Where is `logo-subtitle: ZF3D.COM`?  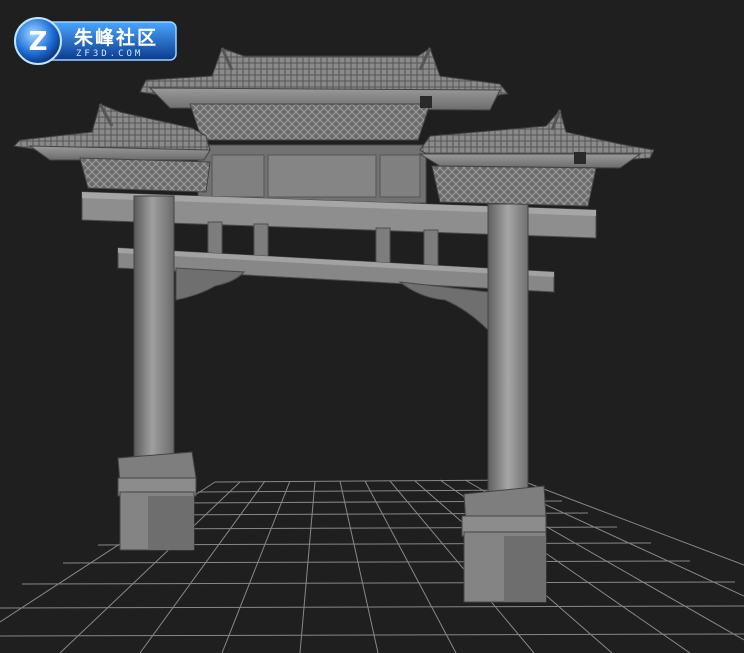
logo-subtitle: ZF3D.COM is located at coordinates (109, 54).